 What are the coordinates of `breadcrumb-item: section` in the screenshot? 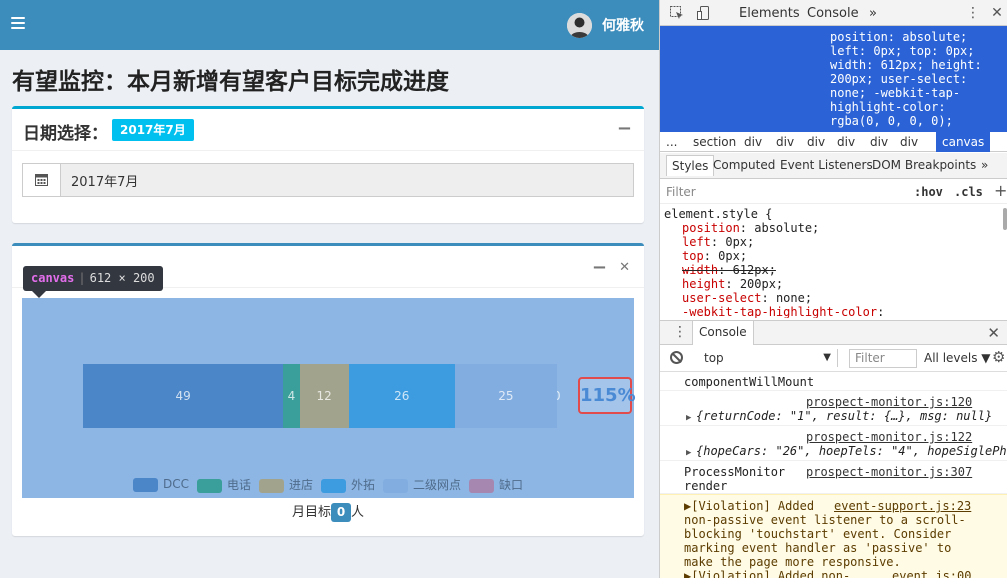 It's located at (714, 142).